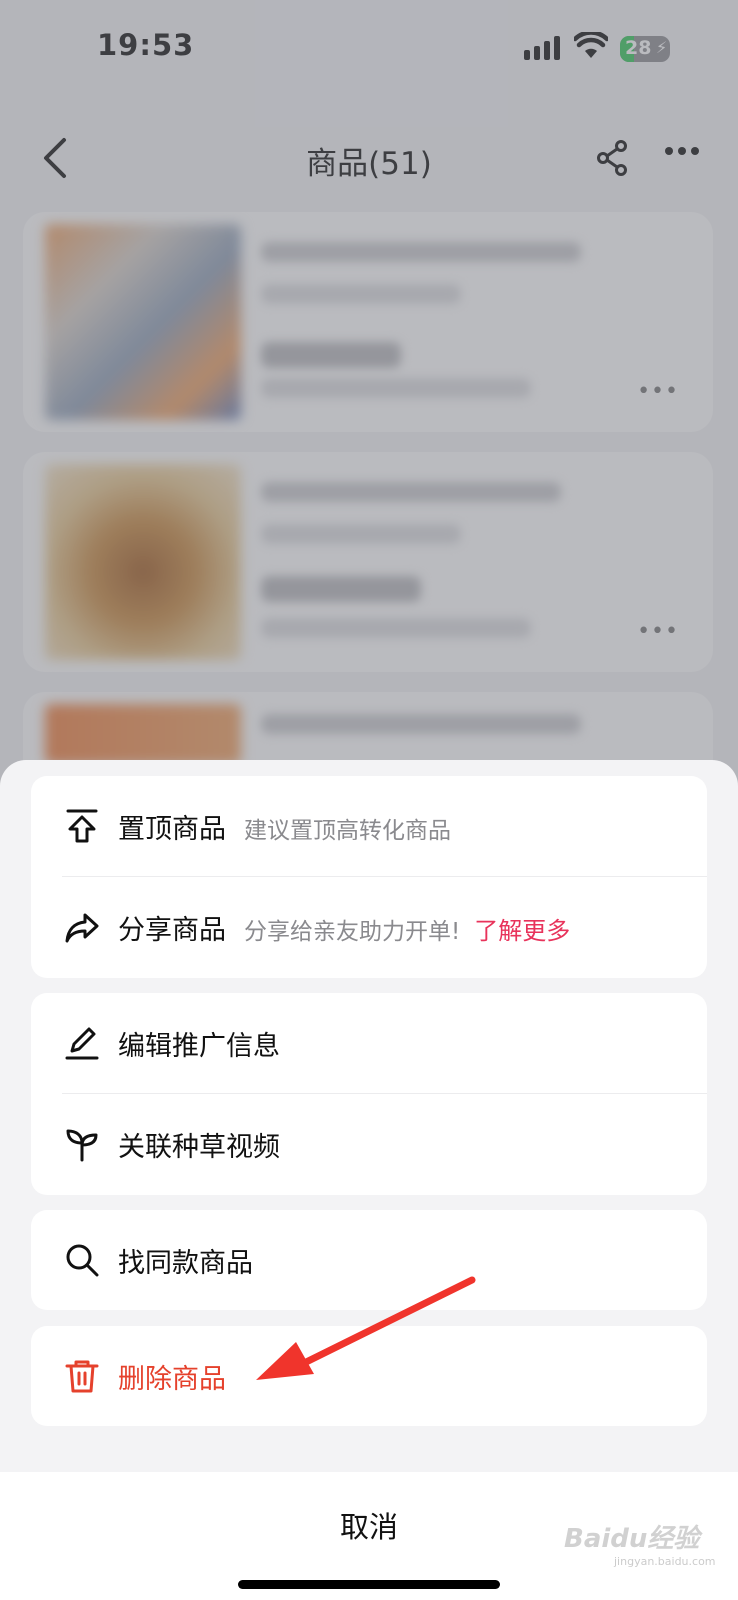 The width and height of the screenshot is (738, 1600). What do you see at coordinates (665, 1561) in the screenshot?
I see `watermark-url: jingyan.baidu.com` at bounding box center [665, 1561].